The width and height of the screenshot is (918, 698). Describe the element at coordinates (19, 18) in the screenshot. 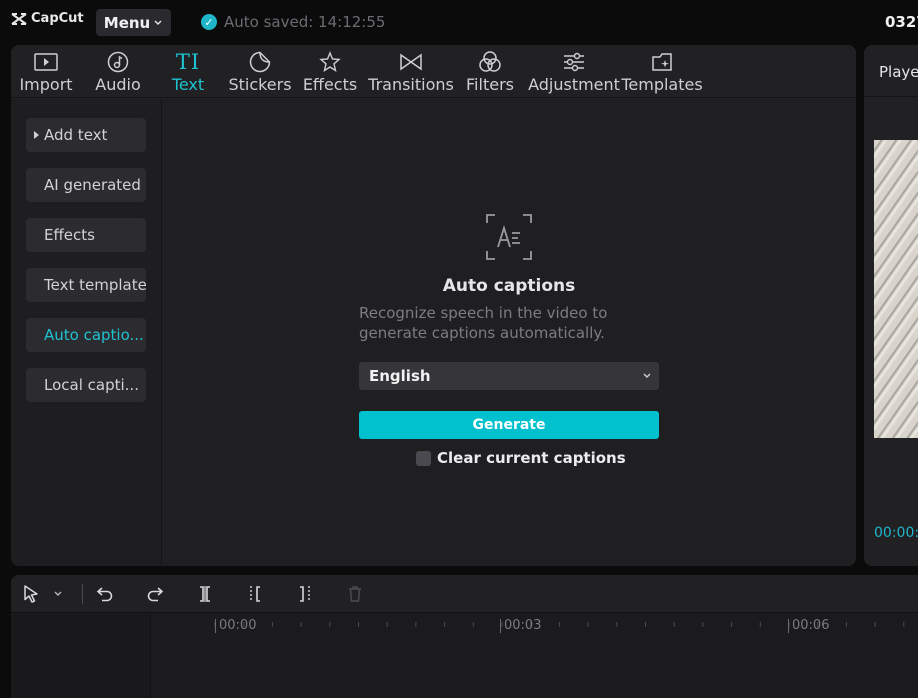

I see `capcut-logo-icon` at that location.